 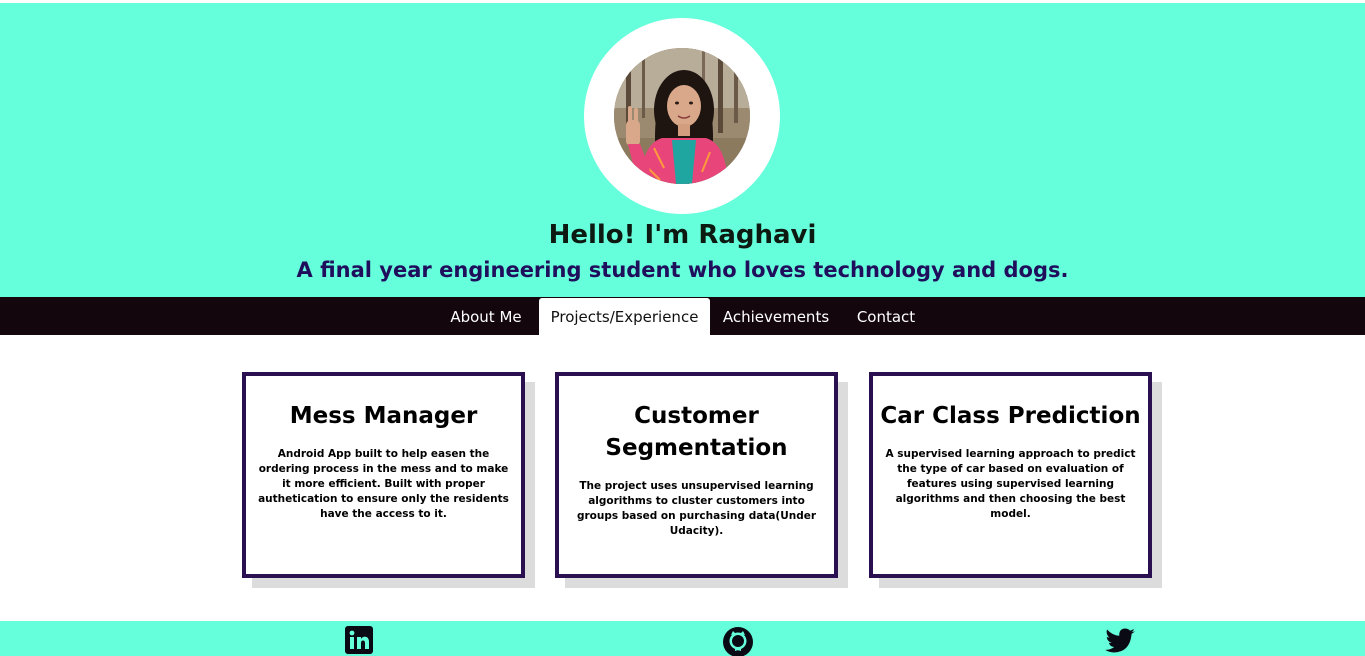 I want to click on avatar-frame, so click(x=682, y=116).